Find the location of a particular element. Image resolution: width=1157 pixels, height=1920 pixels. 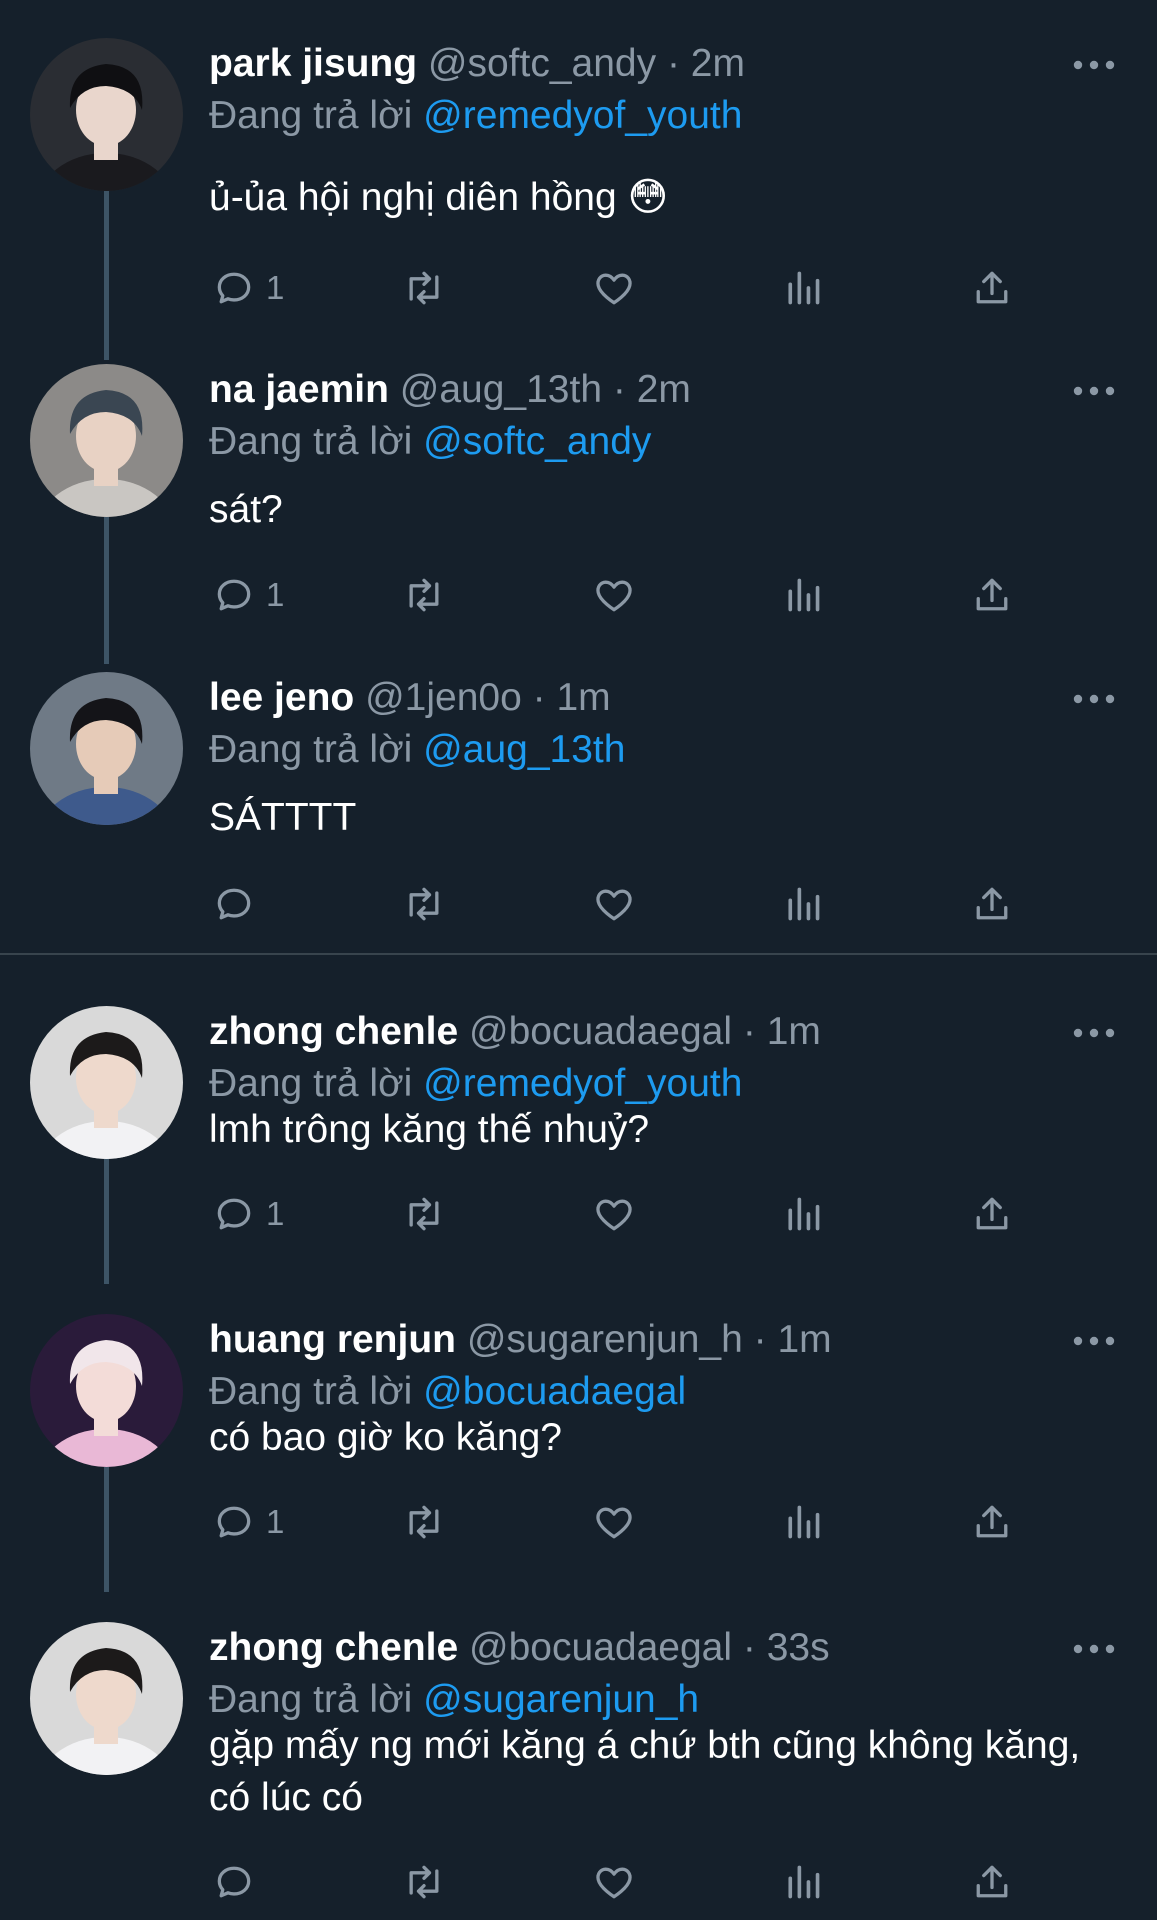

display-name: huang renjun is located at coordinates (332, 1339).